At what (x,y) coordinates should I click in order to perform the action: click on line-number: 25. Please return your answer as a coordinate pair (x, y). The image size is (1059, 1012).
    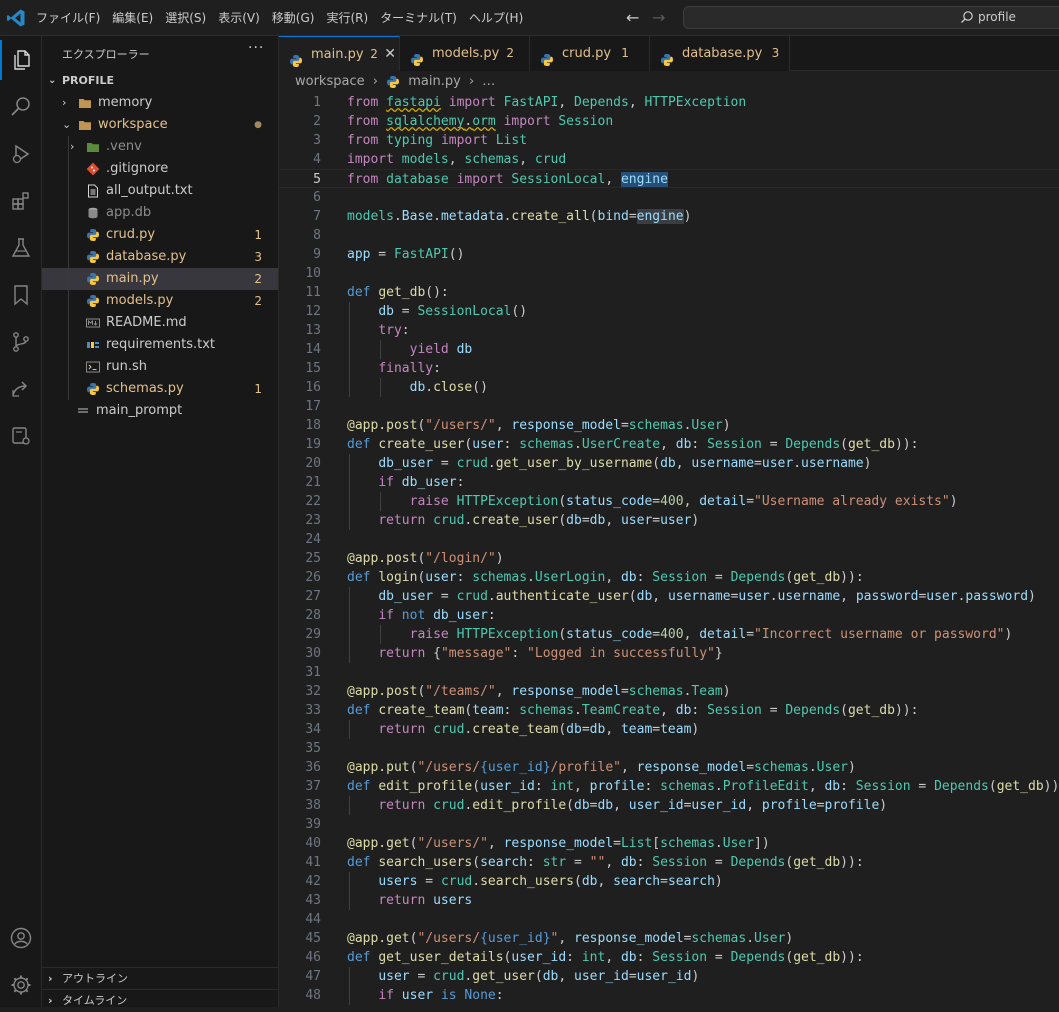
    Looking at the image, I should click on (313, 558).